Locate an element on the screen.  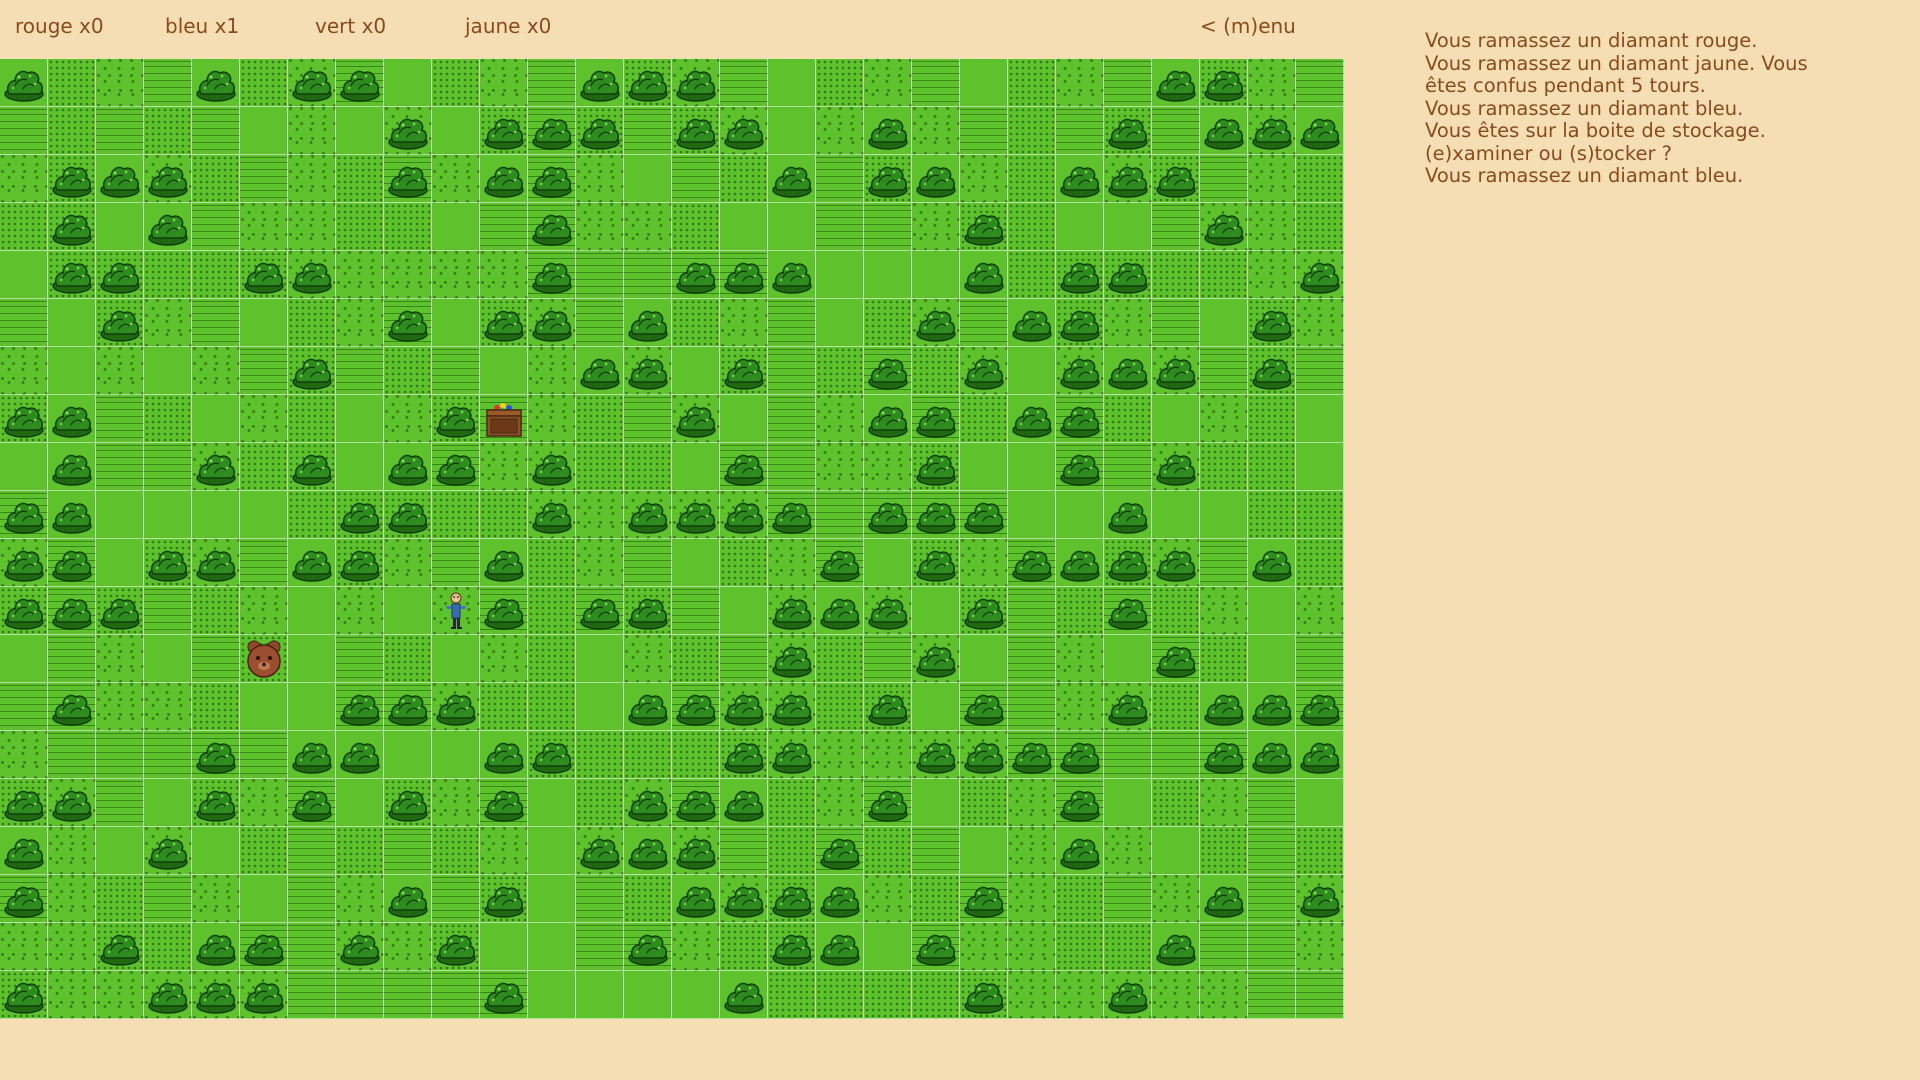
log-line: Vous ramassez un diamant bleu. is located at coordinates (1584, 175).